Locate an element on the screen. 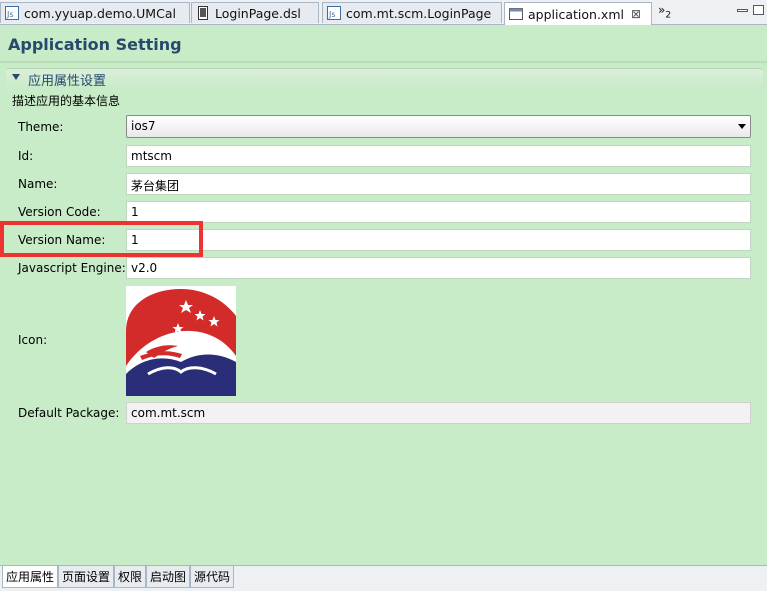 The height and width of the screenshot is (591, 767). js-engine-field: v2.0 is located at coordinates (438, 268).